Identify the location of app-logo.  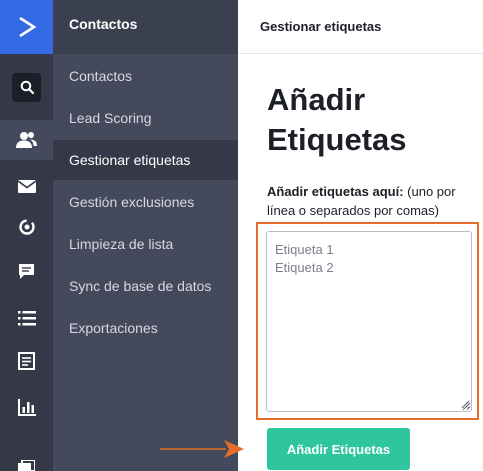
(26, 27).